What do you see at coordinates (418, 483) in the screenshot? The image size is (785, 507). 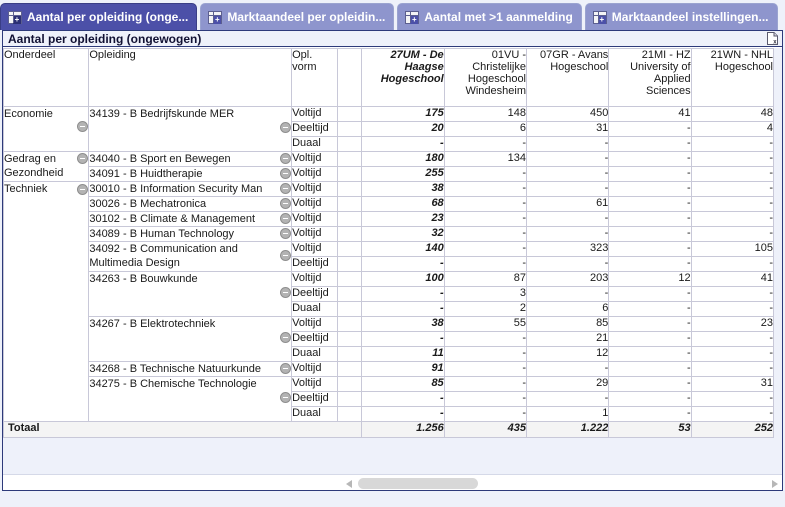 I see `scrollbar-thumb` at bounding box center [418, 483].